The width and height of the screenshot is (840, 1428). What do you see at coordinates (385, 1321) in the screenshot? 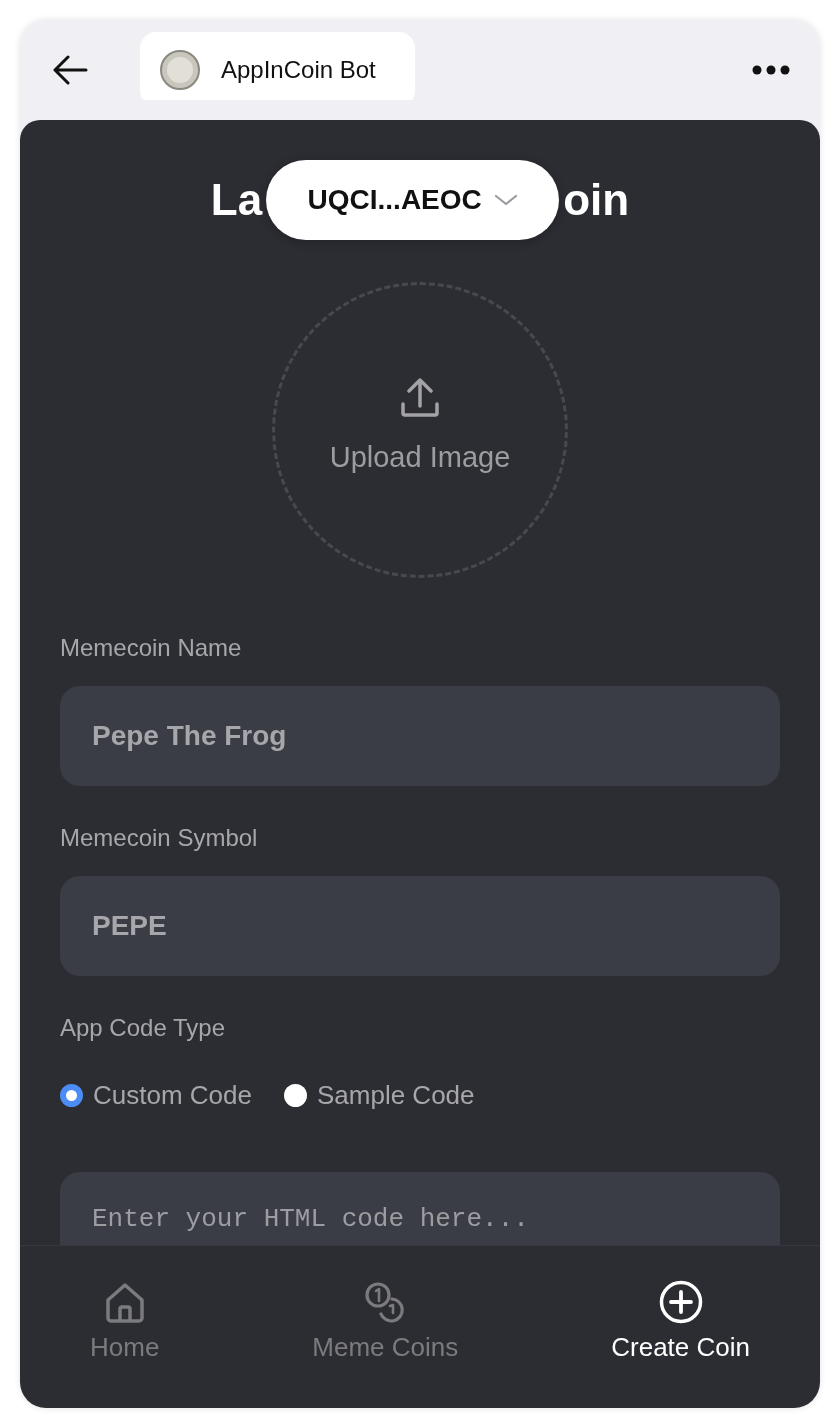
I see `nav-tab: Meme Coins` at bounding box center [385, 1321].